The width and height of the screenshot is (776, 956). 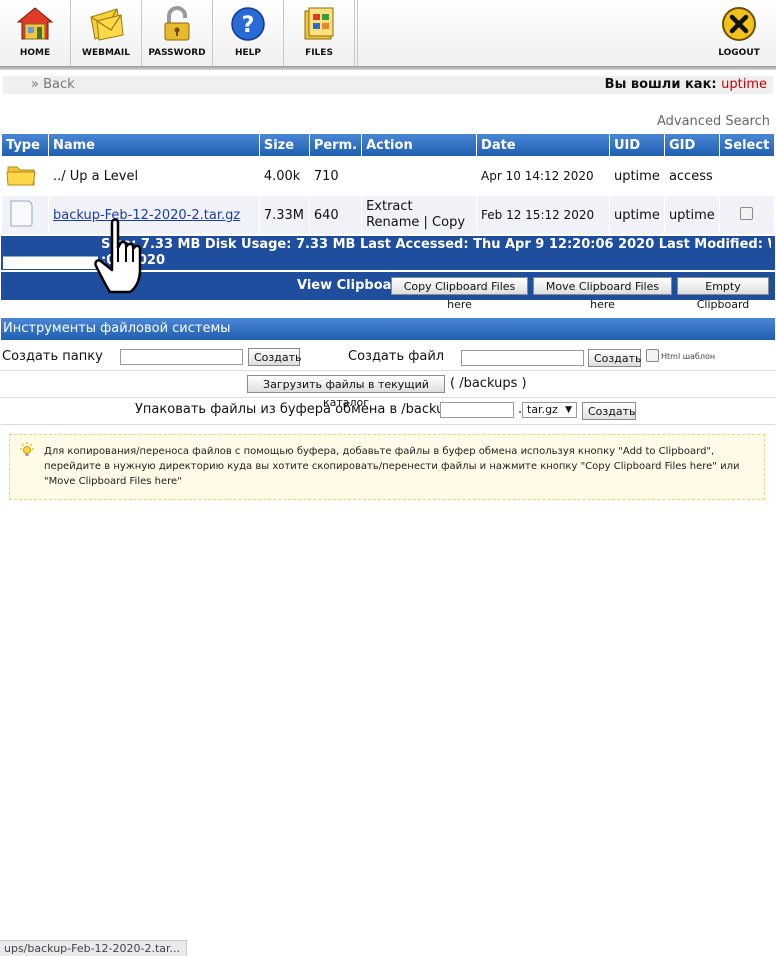 What do you see at coordinates (660, 84) in the screenshot?
I see `logged-in-label: Вы вошли как:` at bounding box center [660, 84].